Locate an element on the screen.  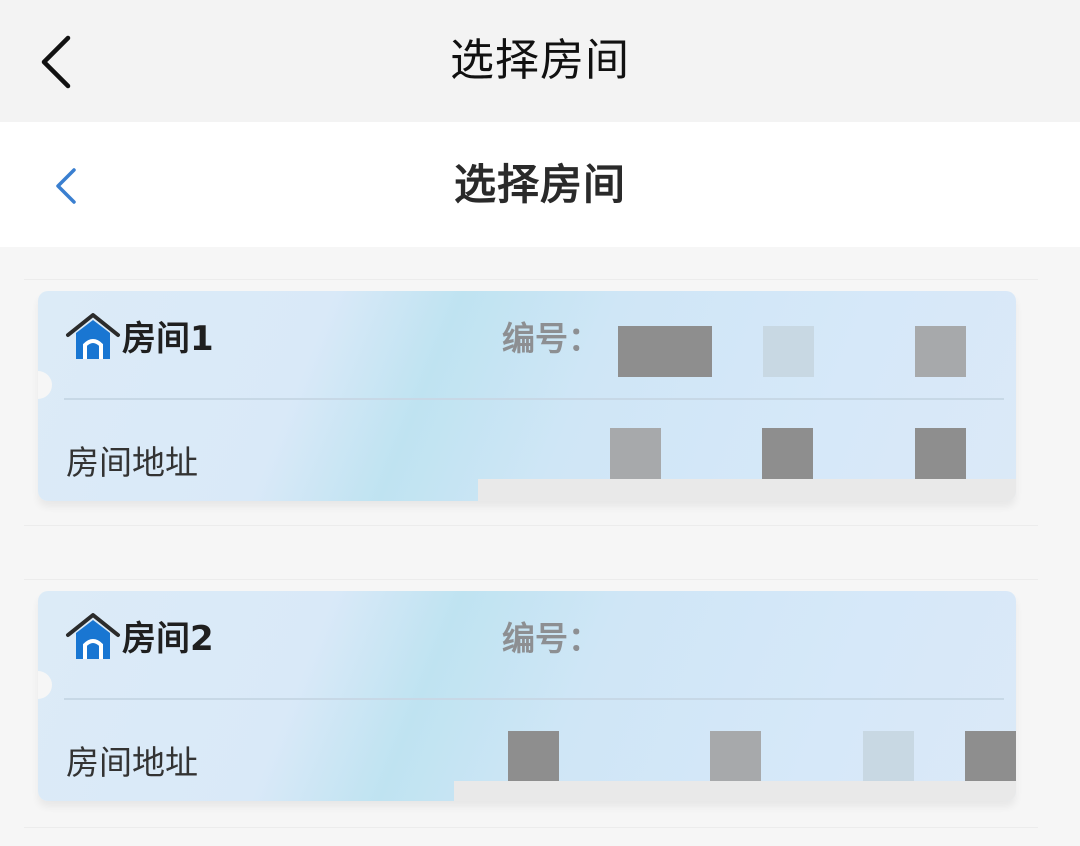
room-name: 房间1 is located at coordinates (168, 339).